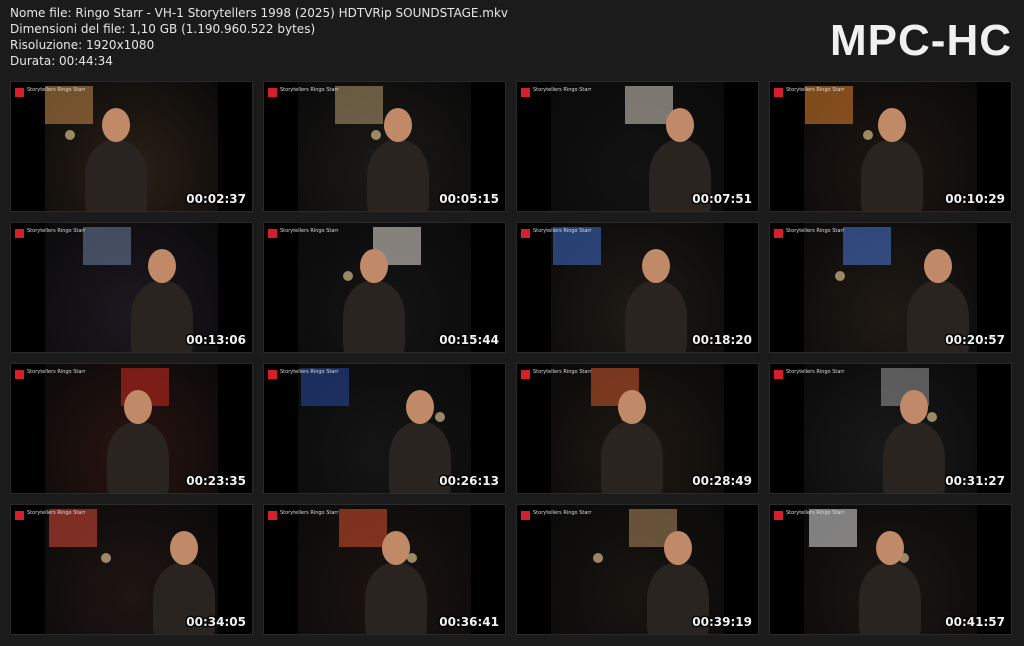 This screenshot has height=646, width=1024. I want to click on video-thumbnail: Storytellers Ringo Starr 00:05:15, so click(384, 146).